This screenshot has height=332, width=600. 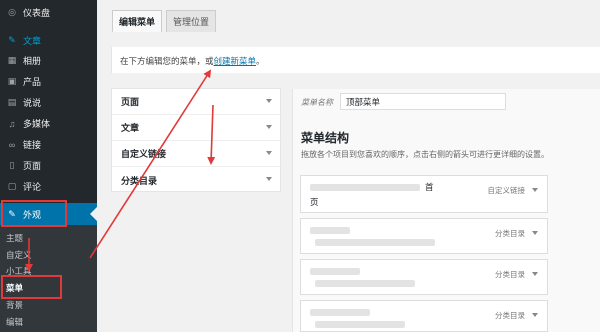 I want to click on sidebar-item-dashboard: ◎ 仪表盘, so click(x=48, y=12).